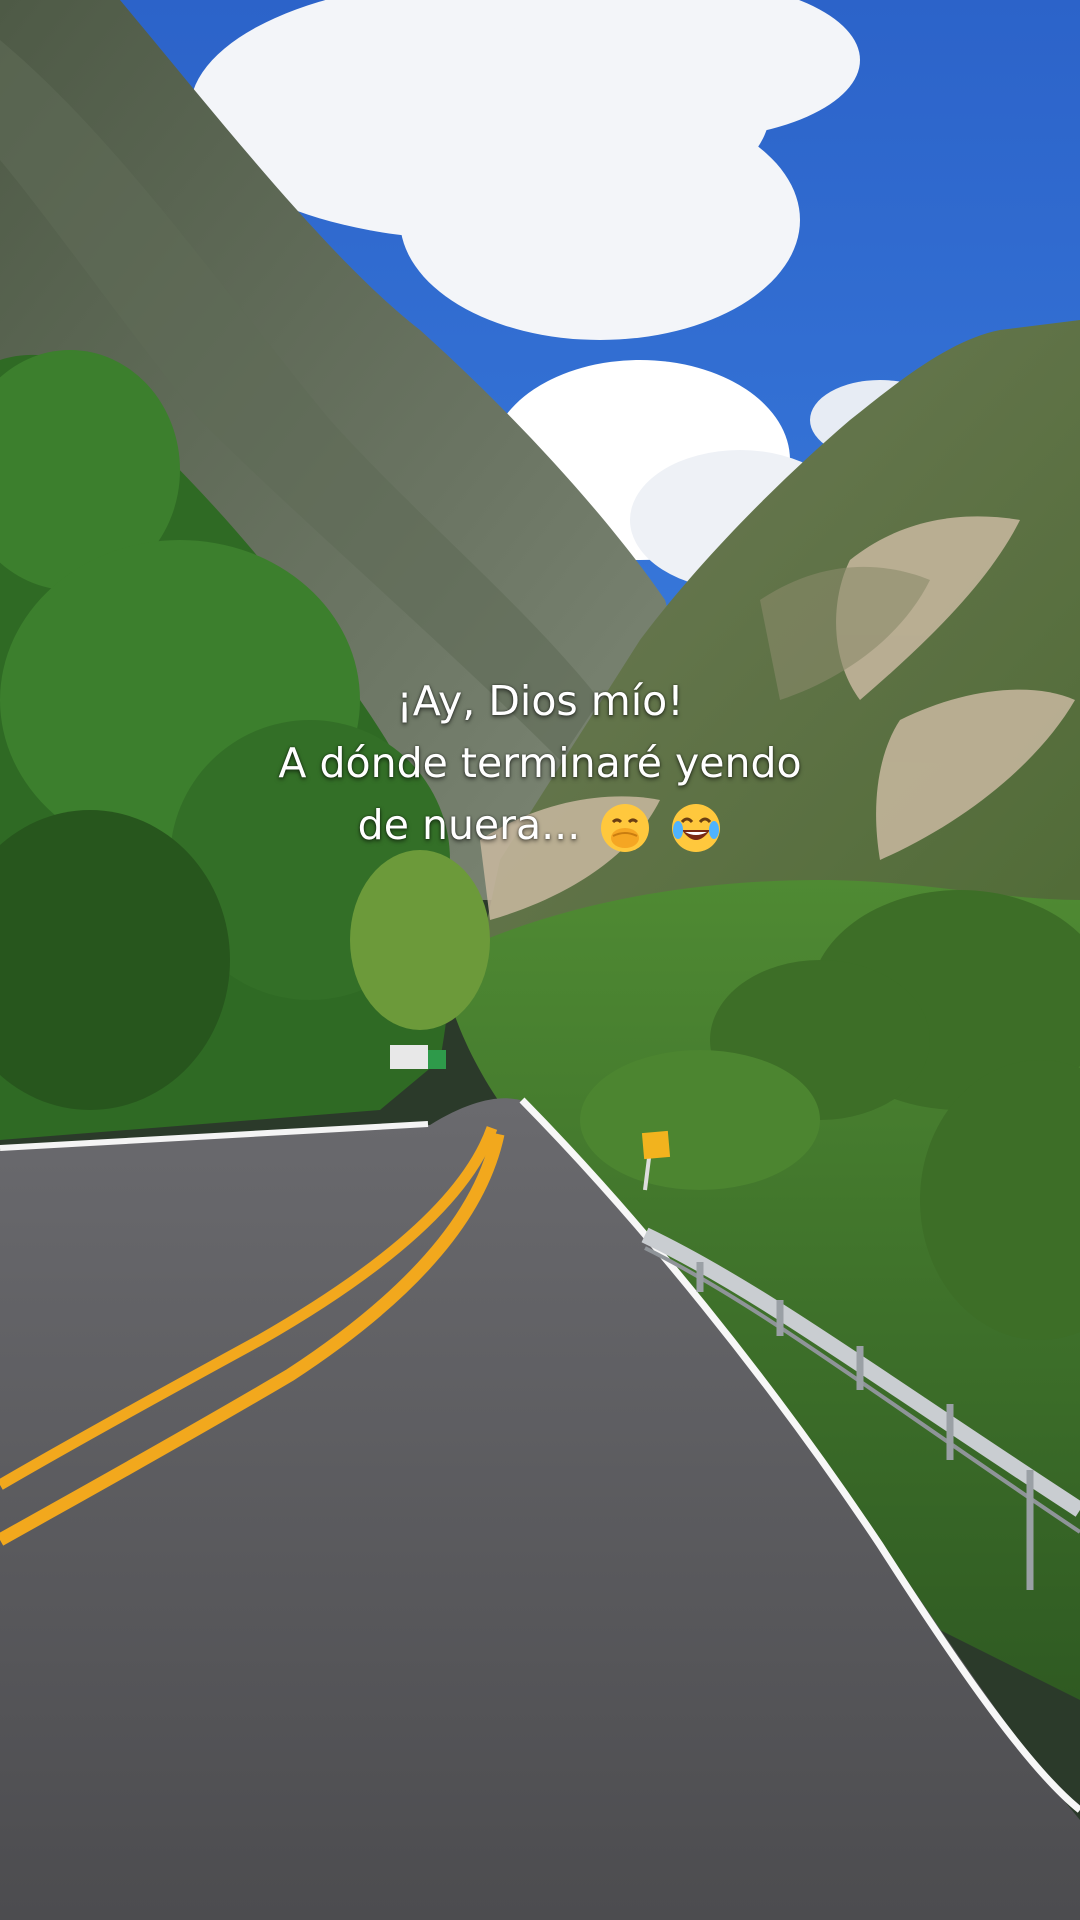 This screenshot has height=1920, width=1080. I want to click on caption-line-1: ¡Ay, Dios mío!, so click(540, 701).